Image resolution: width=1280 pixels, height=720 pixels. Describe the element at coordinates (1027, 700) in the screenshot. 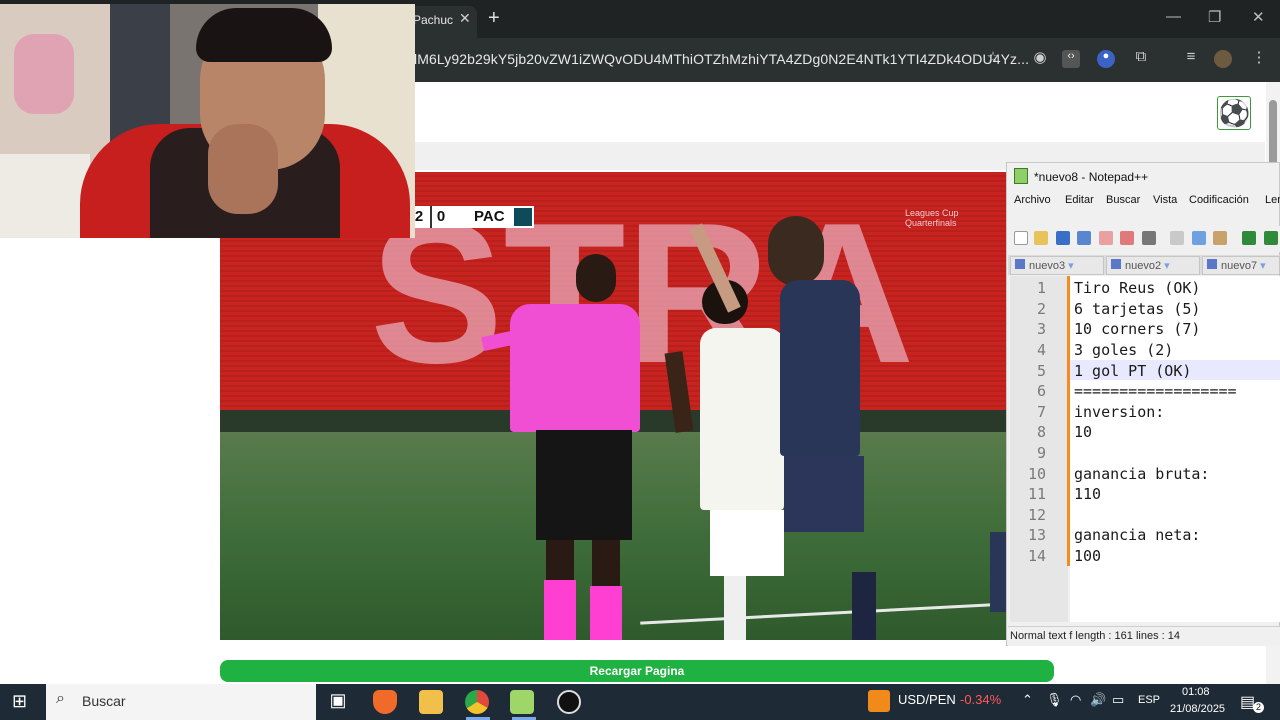

I see `show-hidden-icons-icon: ⌃` at that location.